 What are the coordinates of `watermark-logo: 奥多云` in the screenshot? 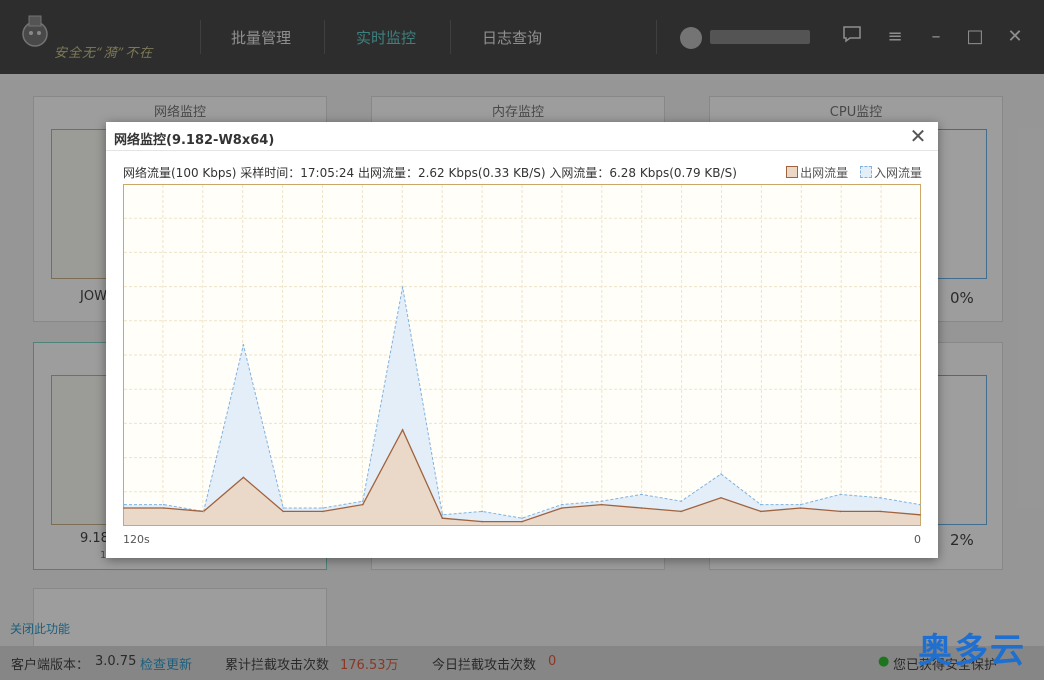 It's located at (972, 651).